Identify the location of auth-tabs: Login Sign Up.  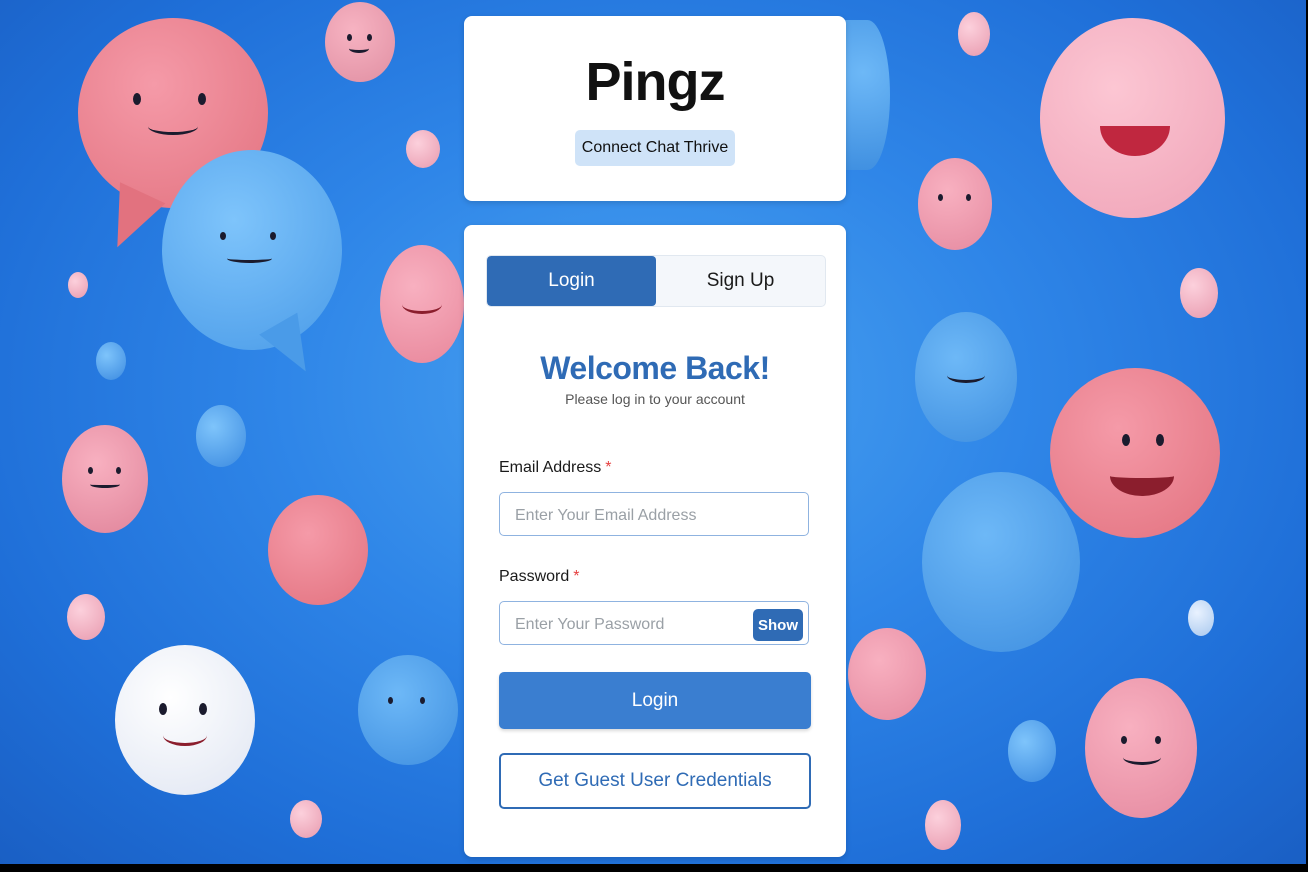
(656, 281).